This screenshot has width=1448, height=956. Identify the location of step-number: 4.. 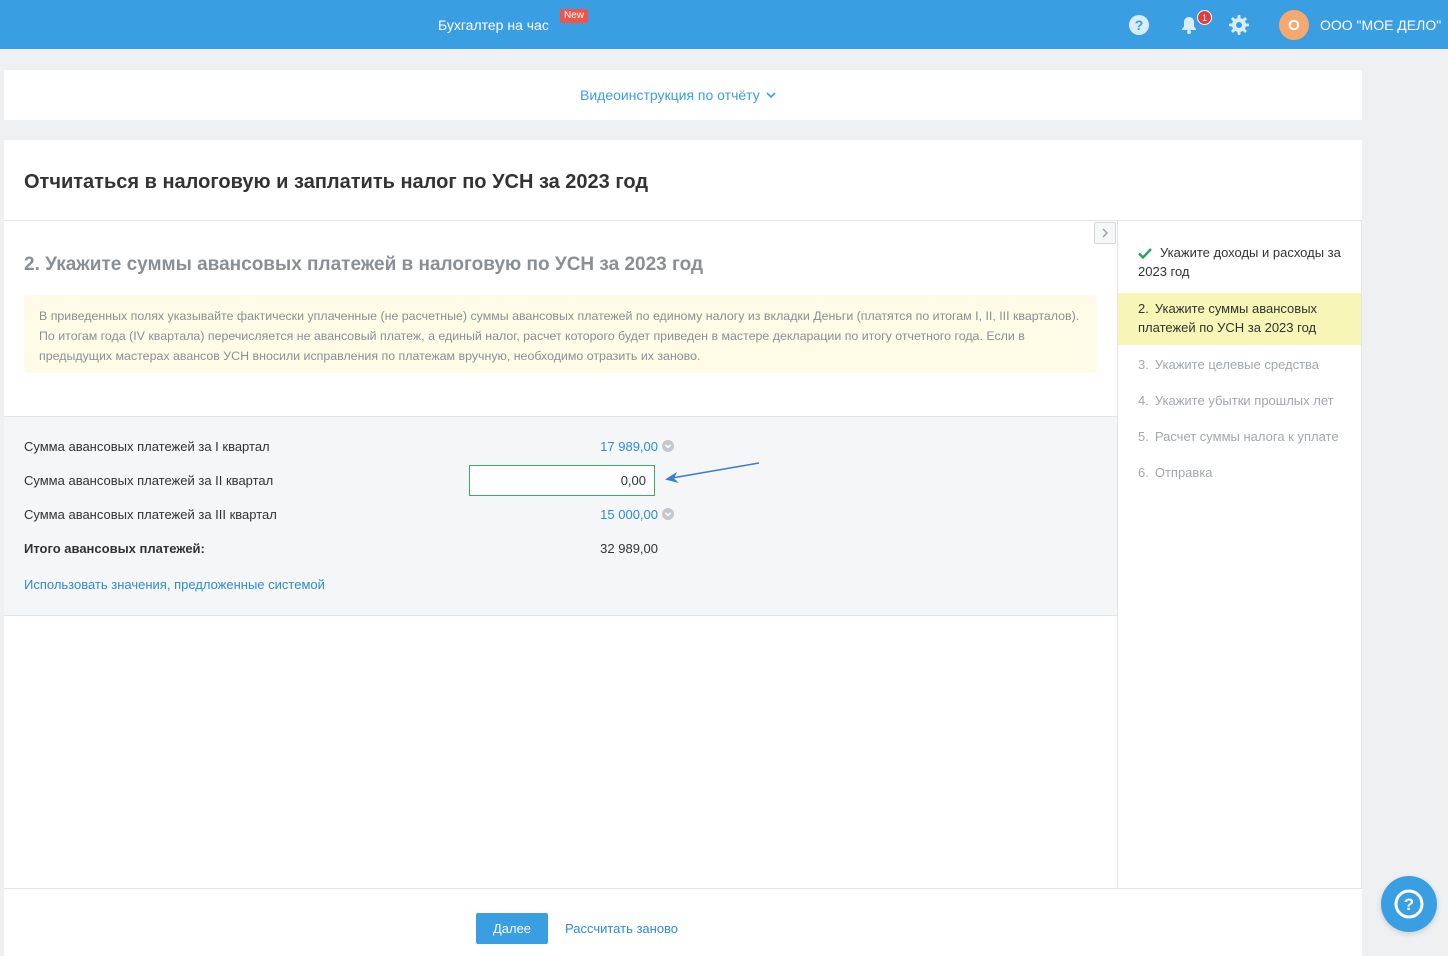
(1143, 400).